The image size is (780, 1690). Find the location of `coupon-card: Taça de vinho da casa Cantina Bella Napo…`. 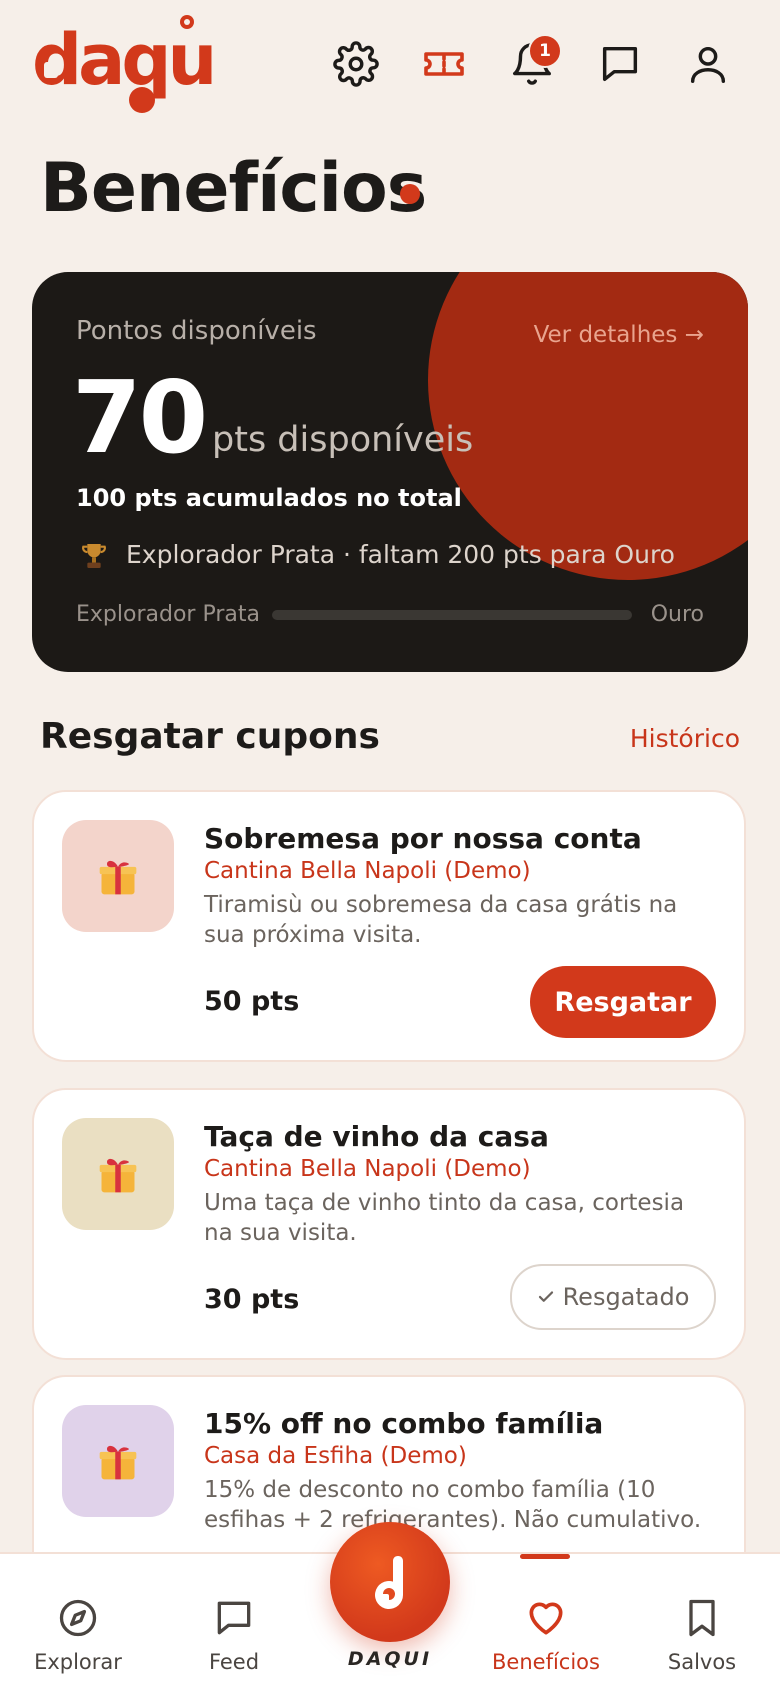

coupon-card: Taça de vinho da casa Cantina Bella Napo… is located at coordinates (389, 1224).